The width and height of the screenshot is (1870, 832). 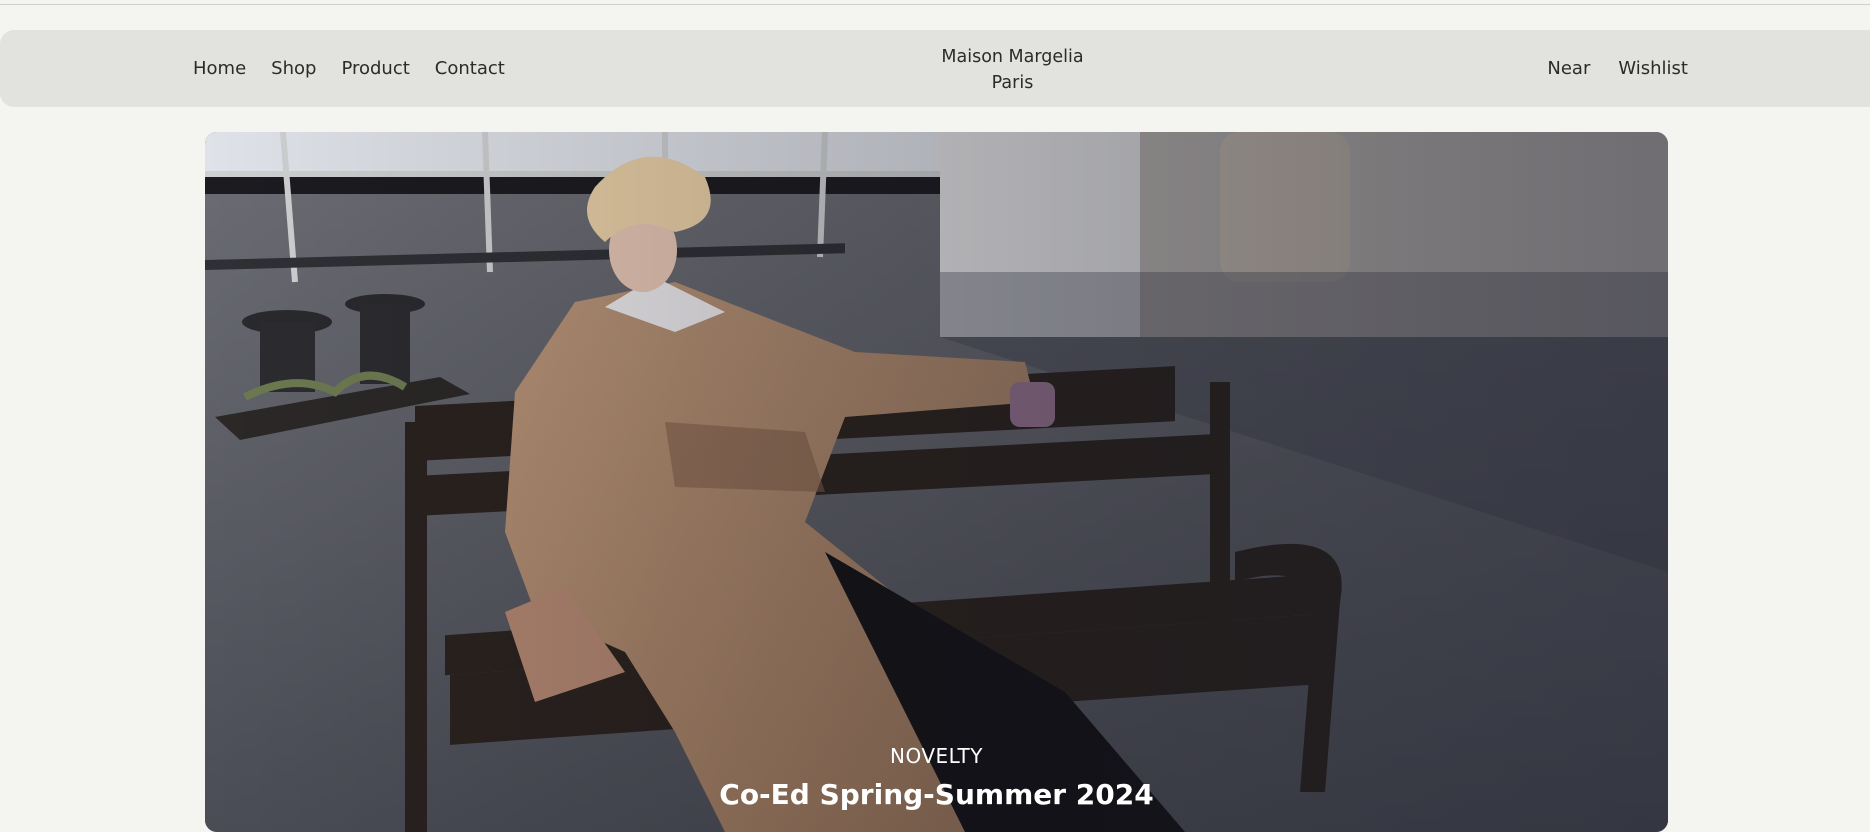 I want to click on nav-link-product: Product, so click(x=375, y=68).